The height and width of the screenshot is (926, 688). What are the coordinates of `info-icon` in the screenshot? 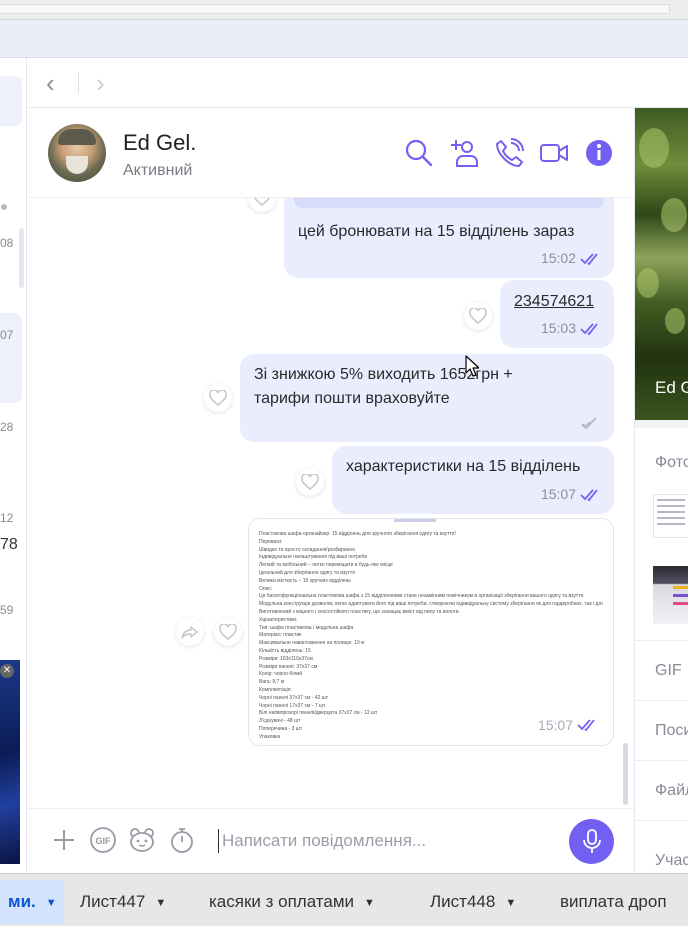 It's located at (599, 153).